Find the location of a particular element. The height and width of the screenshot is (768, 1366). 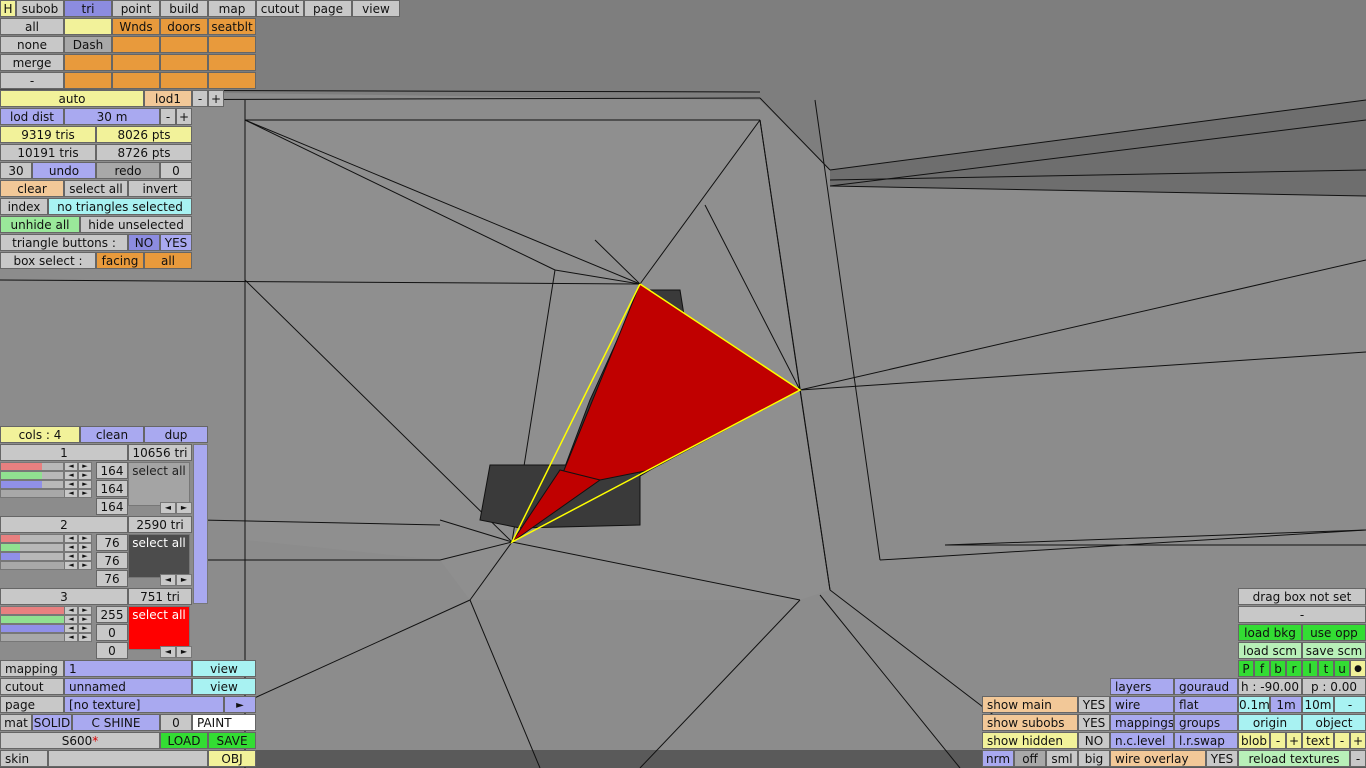

tab-point: point is located at coordinates (136, 8).